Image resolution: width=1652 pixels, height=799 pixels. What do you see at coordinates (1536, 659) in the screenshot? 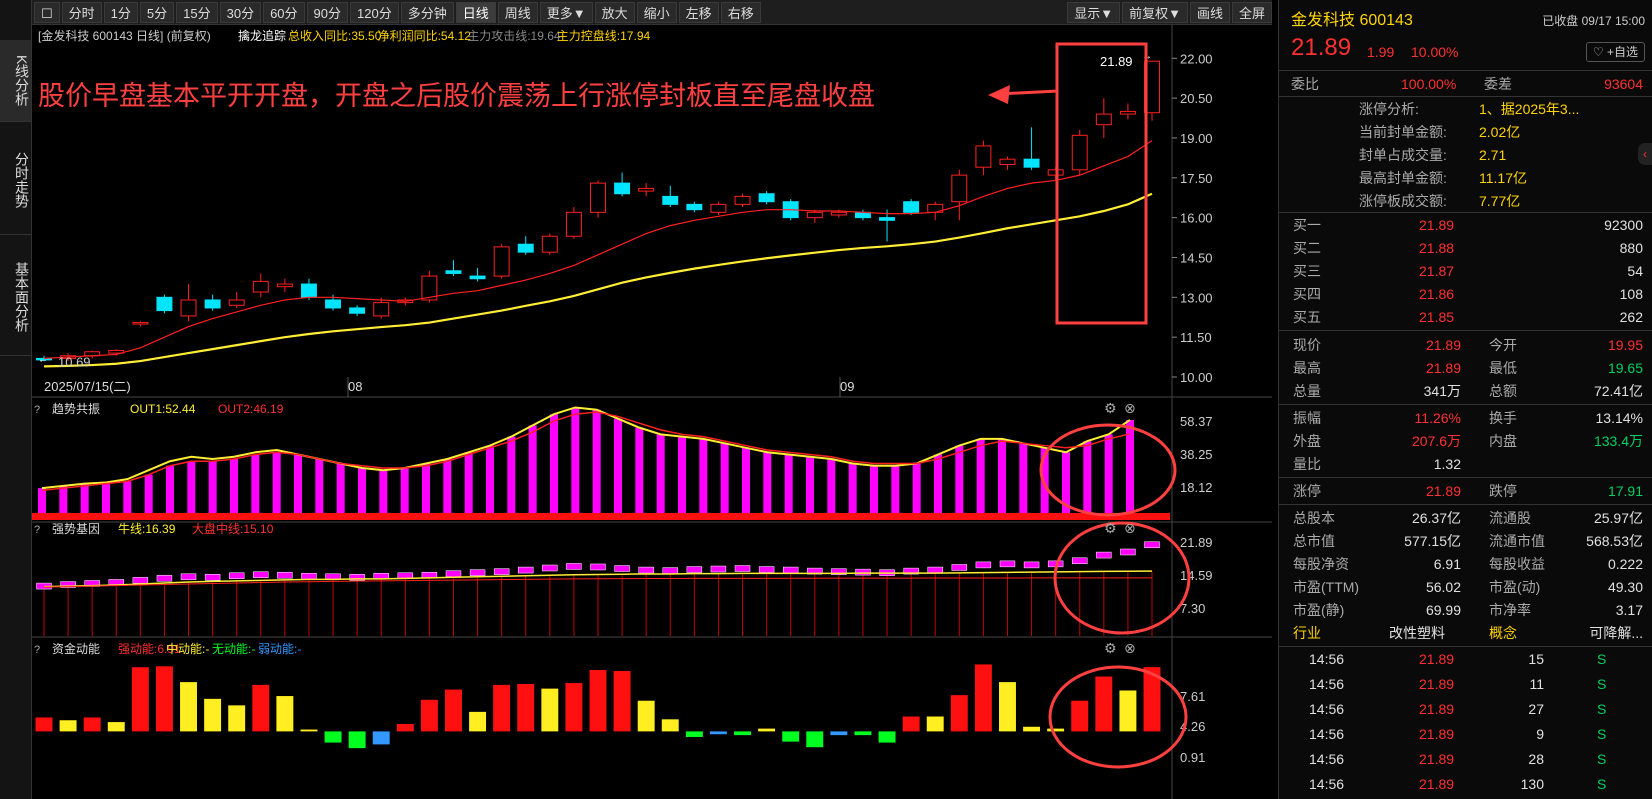
I see `trade-volume-0: 15` at bounding box center [1536, 659].